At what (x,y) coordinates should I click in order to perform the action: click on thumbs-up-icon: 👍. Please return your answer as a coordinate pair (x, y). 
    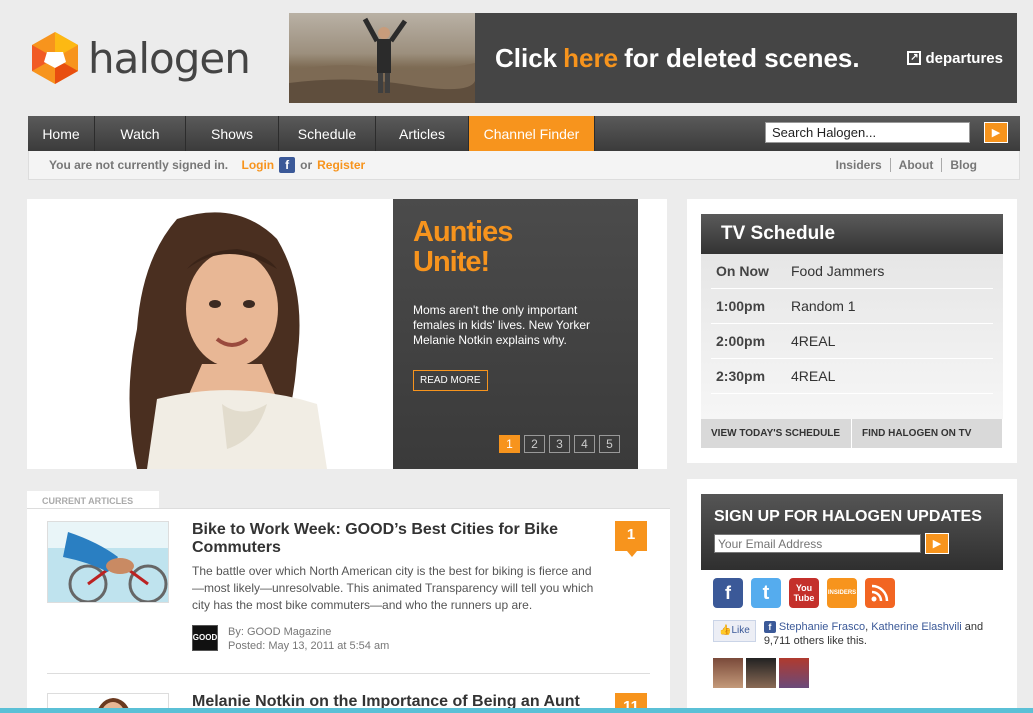
    Looking at the image, I should click on (725, 630).